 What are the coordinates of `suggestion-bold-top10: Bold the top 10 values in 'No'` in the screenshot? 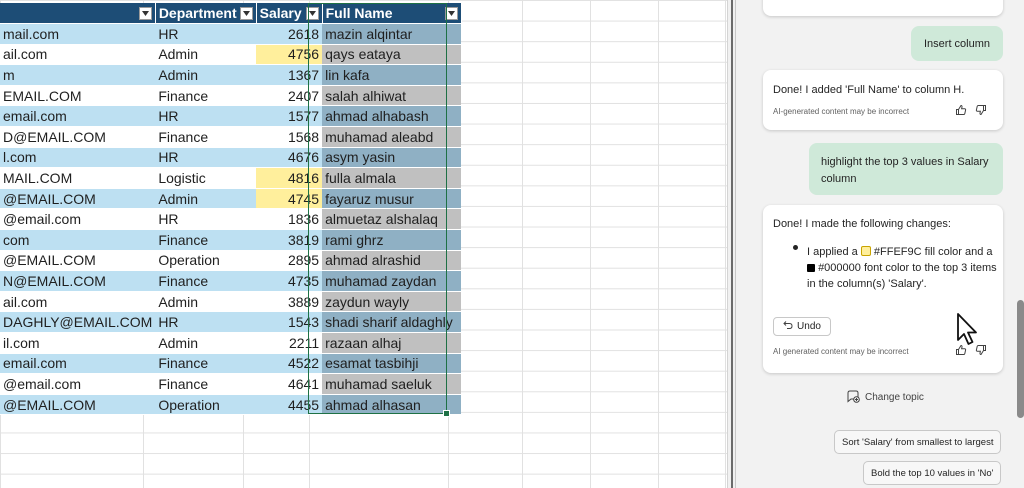 It's located at (932, 473).